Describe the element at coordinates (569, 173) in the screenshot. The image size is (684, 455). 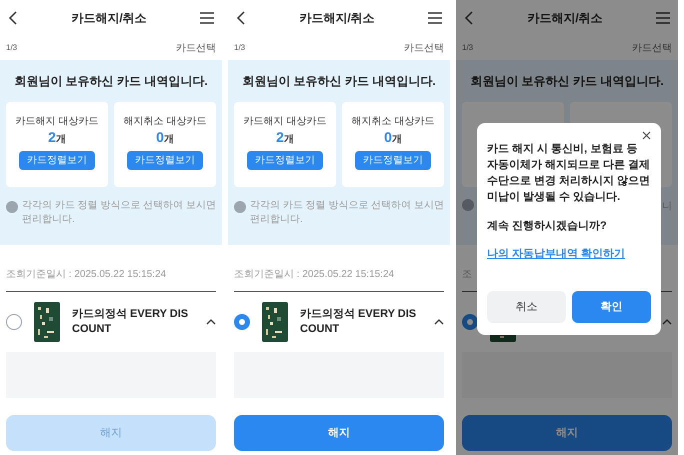
I see `dialog-message: 카드 해지 시 통신비, 보험료 등 자동이체가 해지되므로 다른 결제 수단으로 변경 처리하시지 않으면 미납이 발생될 수 있습니다.` at that location.